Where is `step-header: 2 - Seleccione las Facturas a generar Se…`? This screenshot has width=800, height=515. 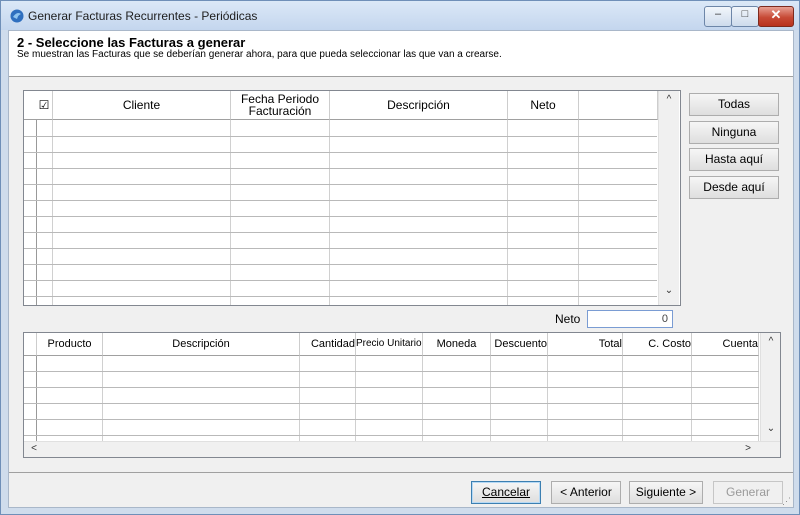 step-header: 2 - Seleccione las Facturas a generar Se… is located at coordinates (401, 54).